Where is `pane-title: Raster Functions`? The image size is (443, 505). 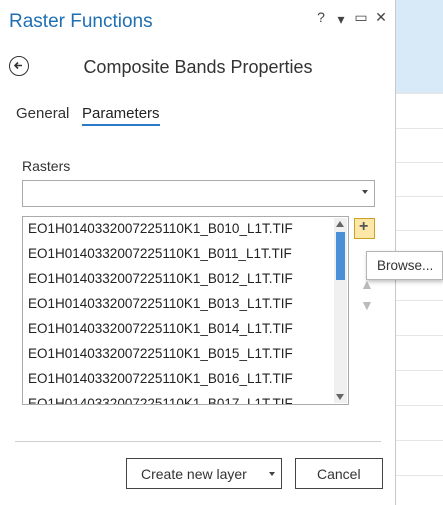 pane-title: Raster Functions is located at coordinates (81, 21).